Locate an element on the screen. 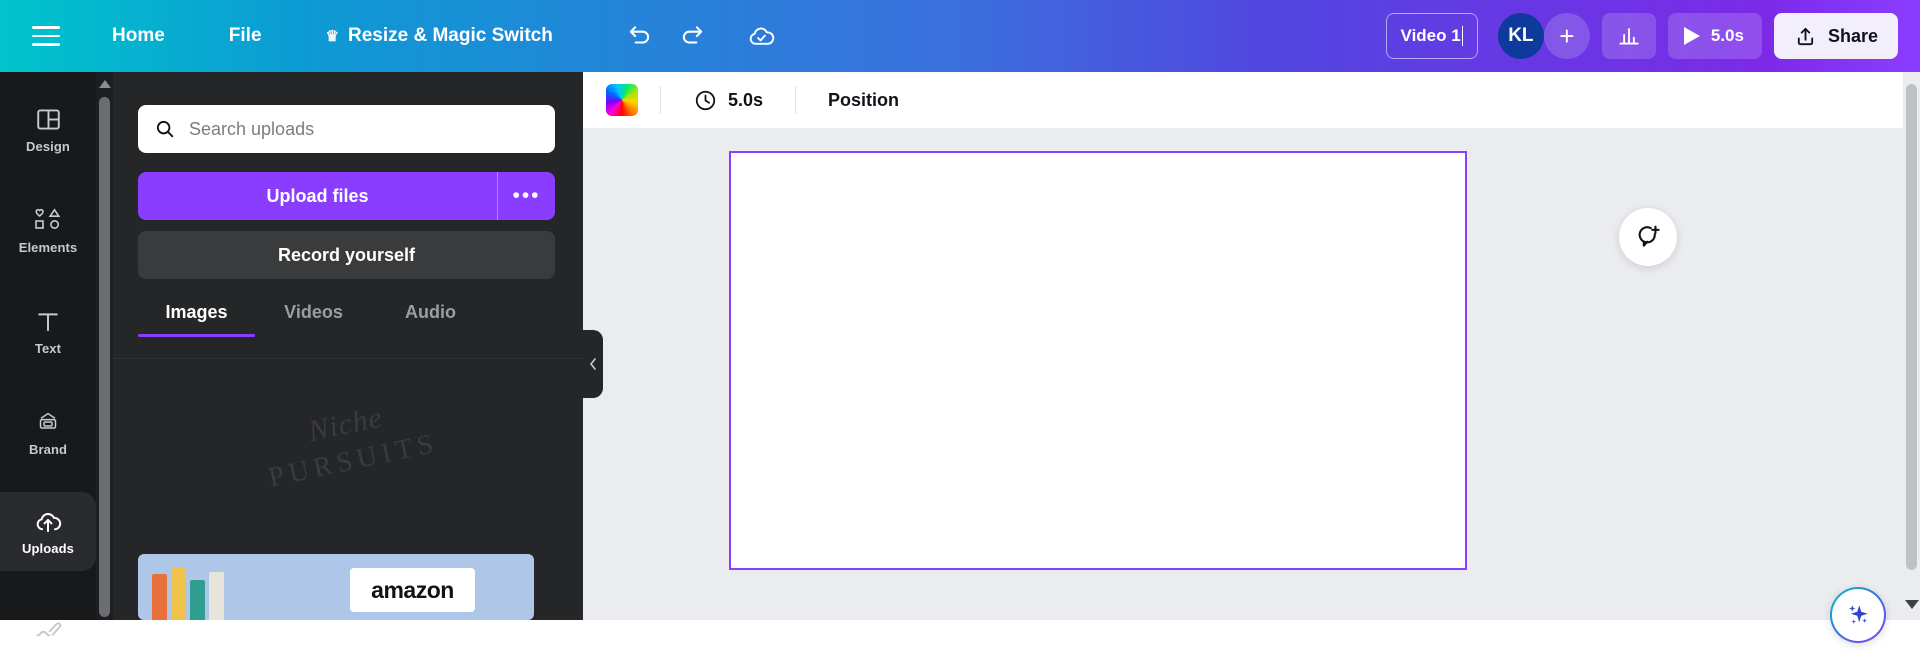 The width and height of the screenshot is (1920, 672). upload-share-icon is located at coordinates (1805, 36).